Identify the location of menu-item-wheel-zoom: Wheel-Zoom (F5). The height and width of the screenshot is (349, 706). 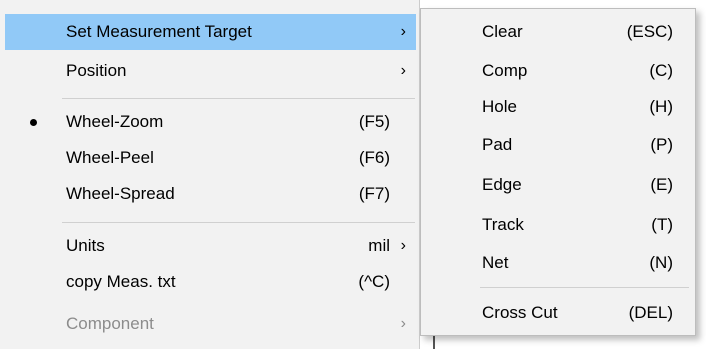
(210, 122).